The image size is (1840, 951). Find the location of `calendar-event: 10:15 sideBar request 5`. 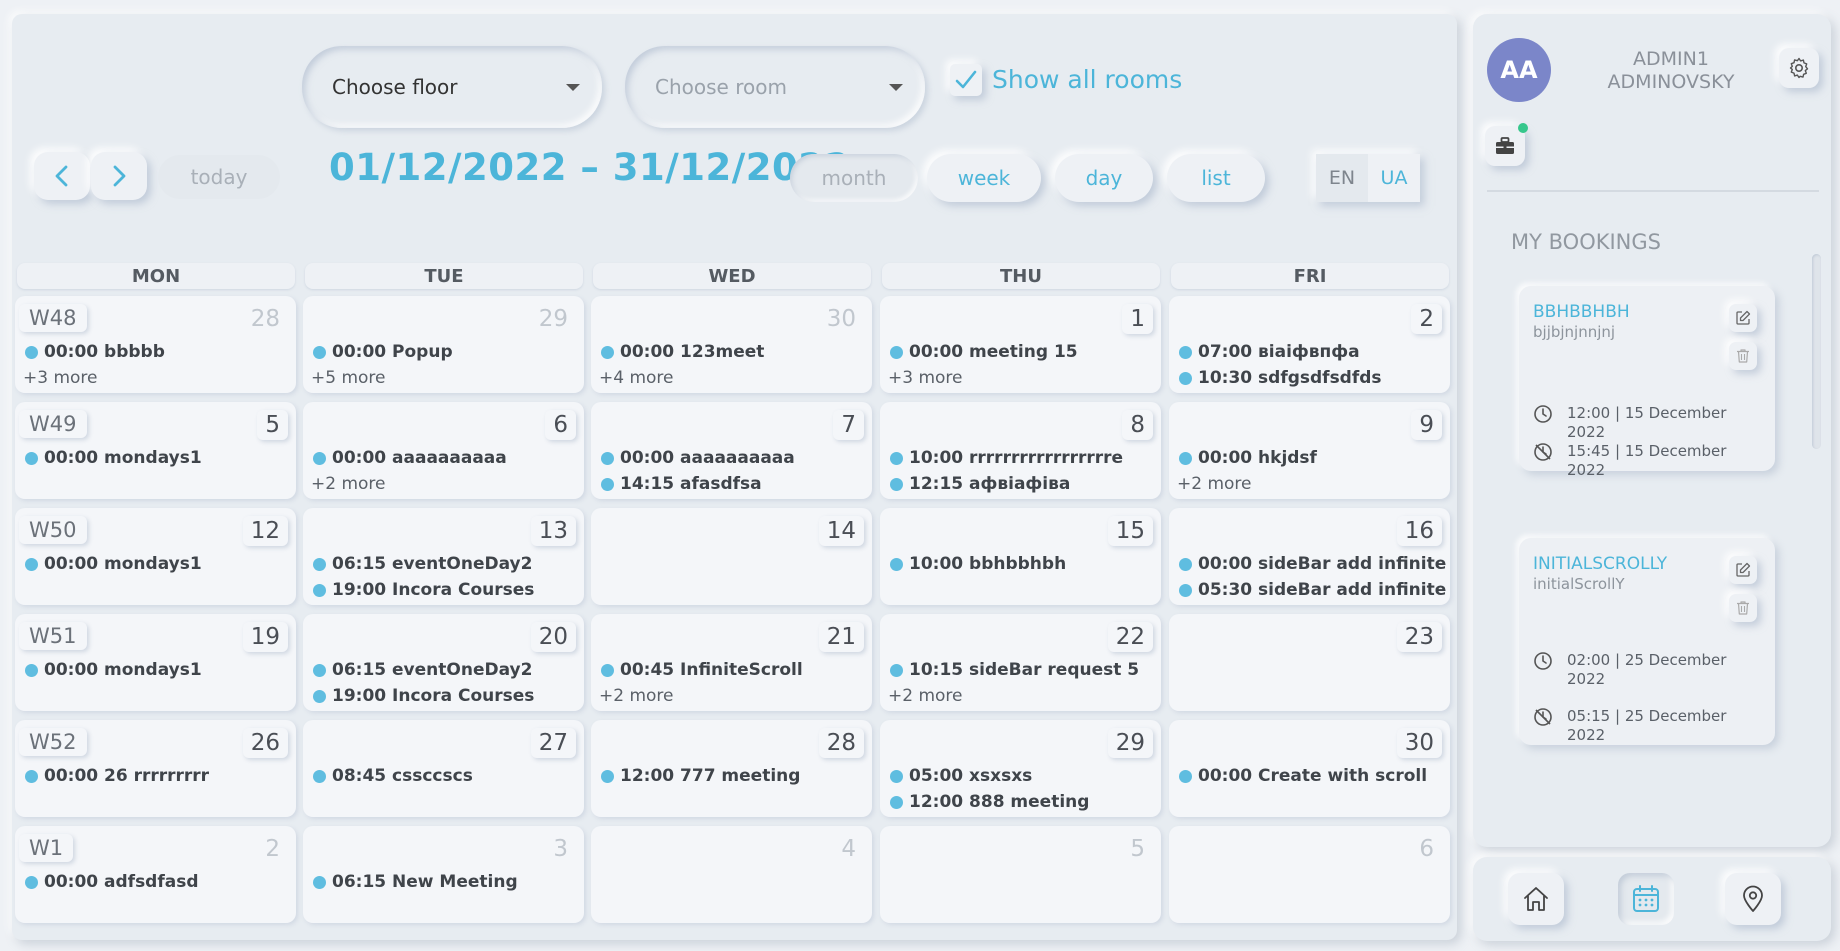

calendar-event: 10:15 sideBar request 5 is located at coordinates (1014, 670).